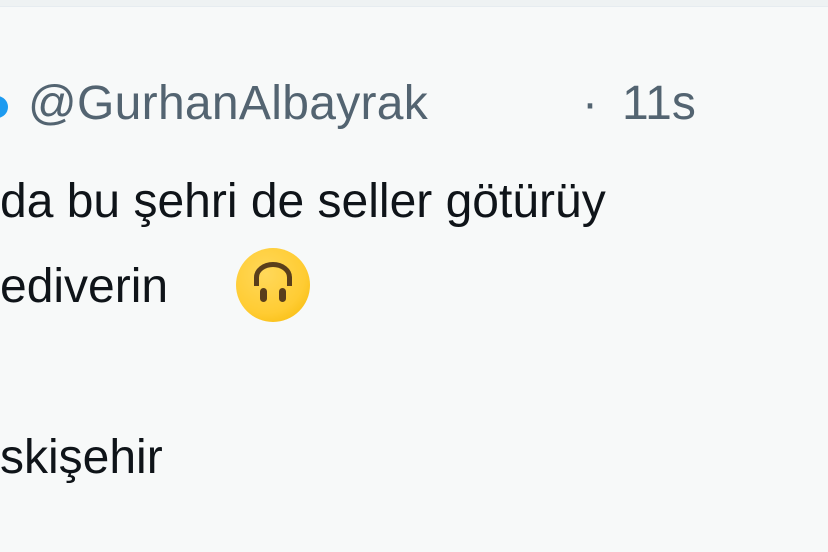 The image size is (828, 552). What do you see at coordinates (81, 457) in the screenshot?
I see `tweet-text-line-3: skişehir` at bounding box center [81, 457].